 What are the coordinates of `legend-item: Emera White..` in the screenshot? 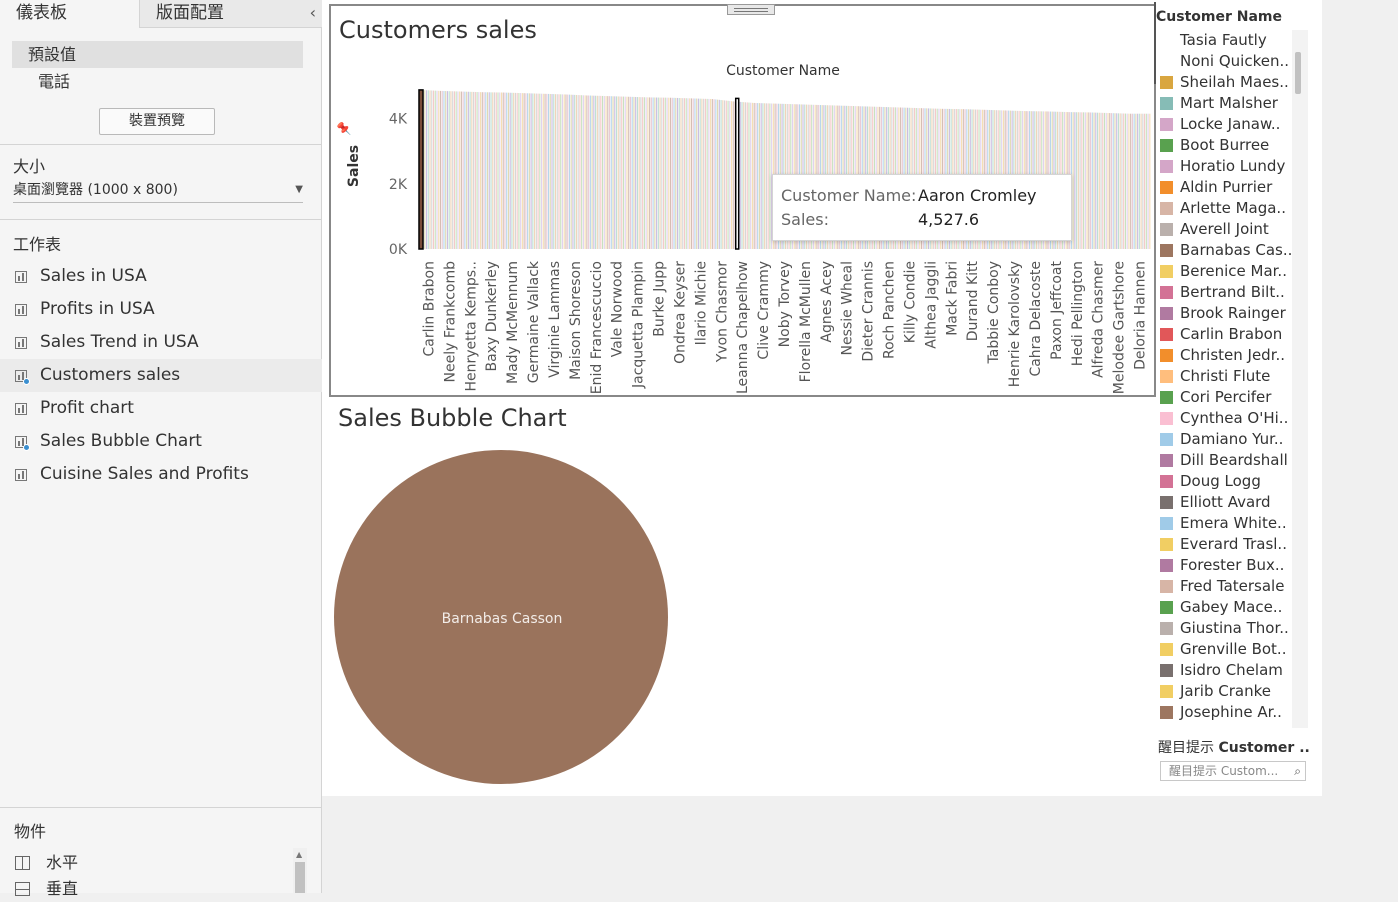 It's located at (1223, 523).